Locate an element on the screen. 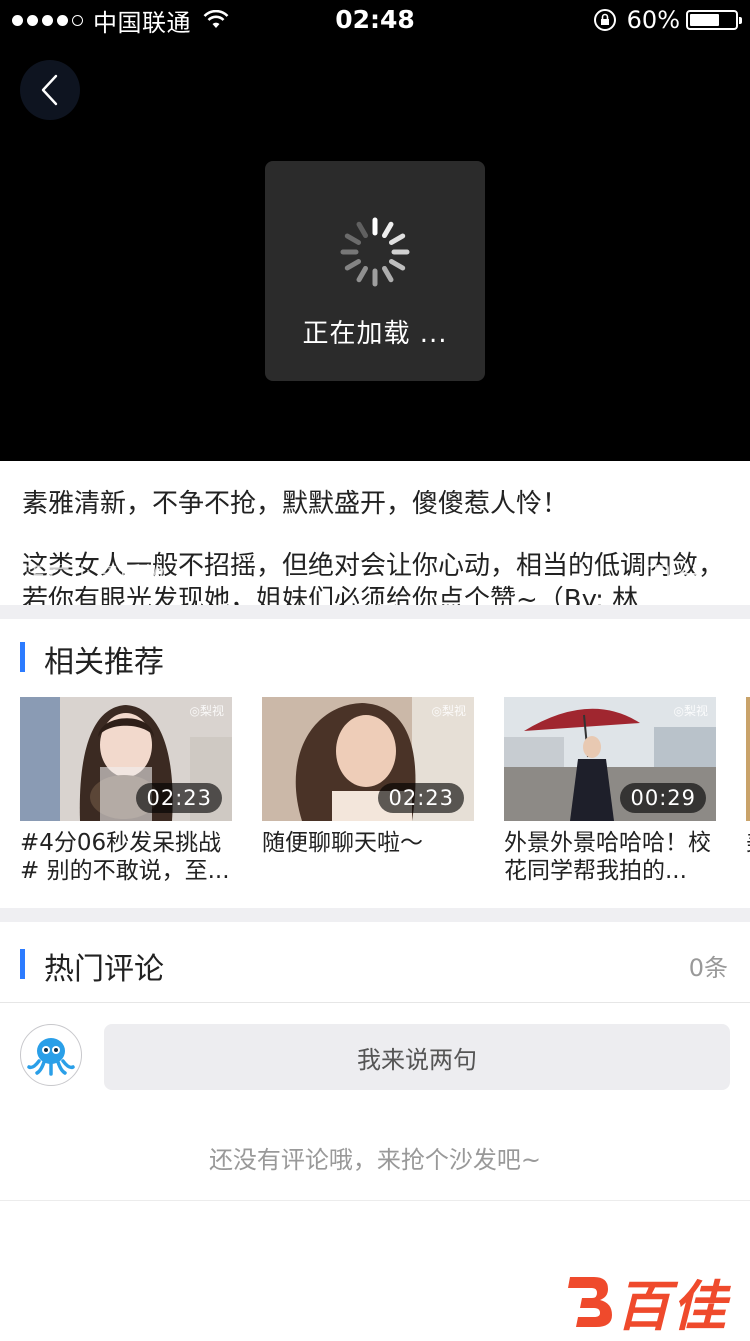  video-title: 美 is located at coordinates (748, 858).